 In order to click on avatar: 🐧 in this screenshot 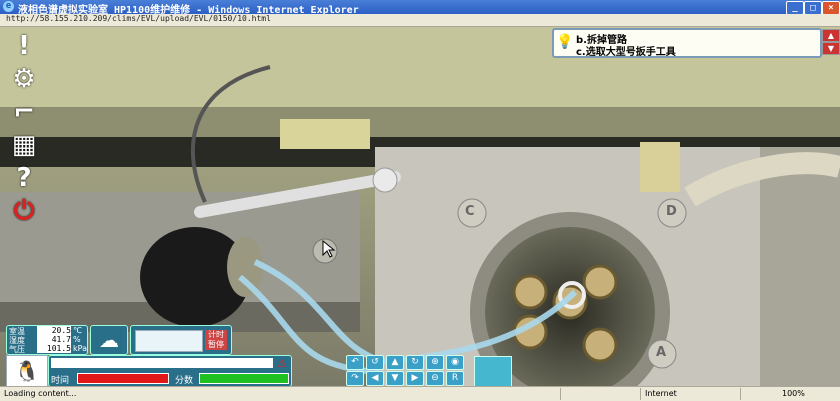, I will do `click(27, 371)`.